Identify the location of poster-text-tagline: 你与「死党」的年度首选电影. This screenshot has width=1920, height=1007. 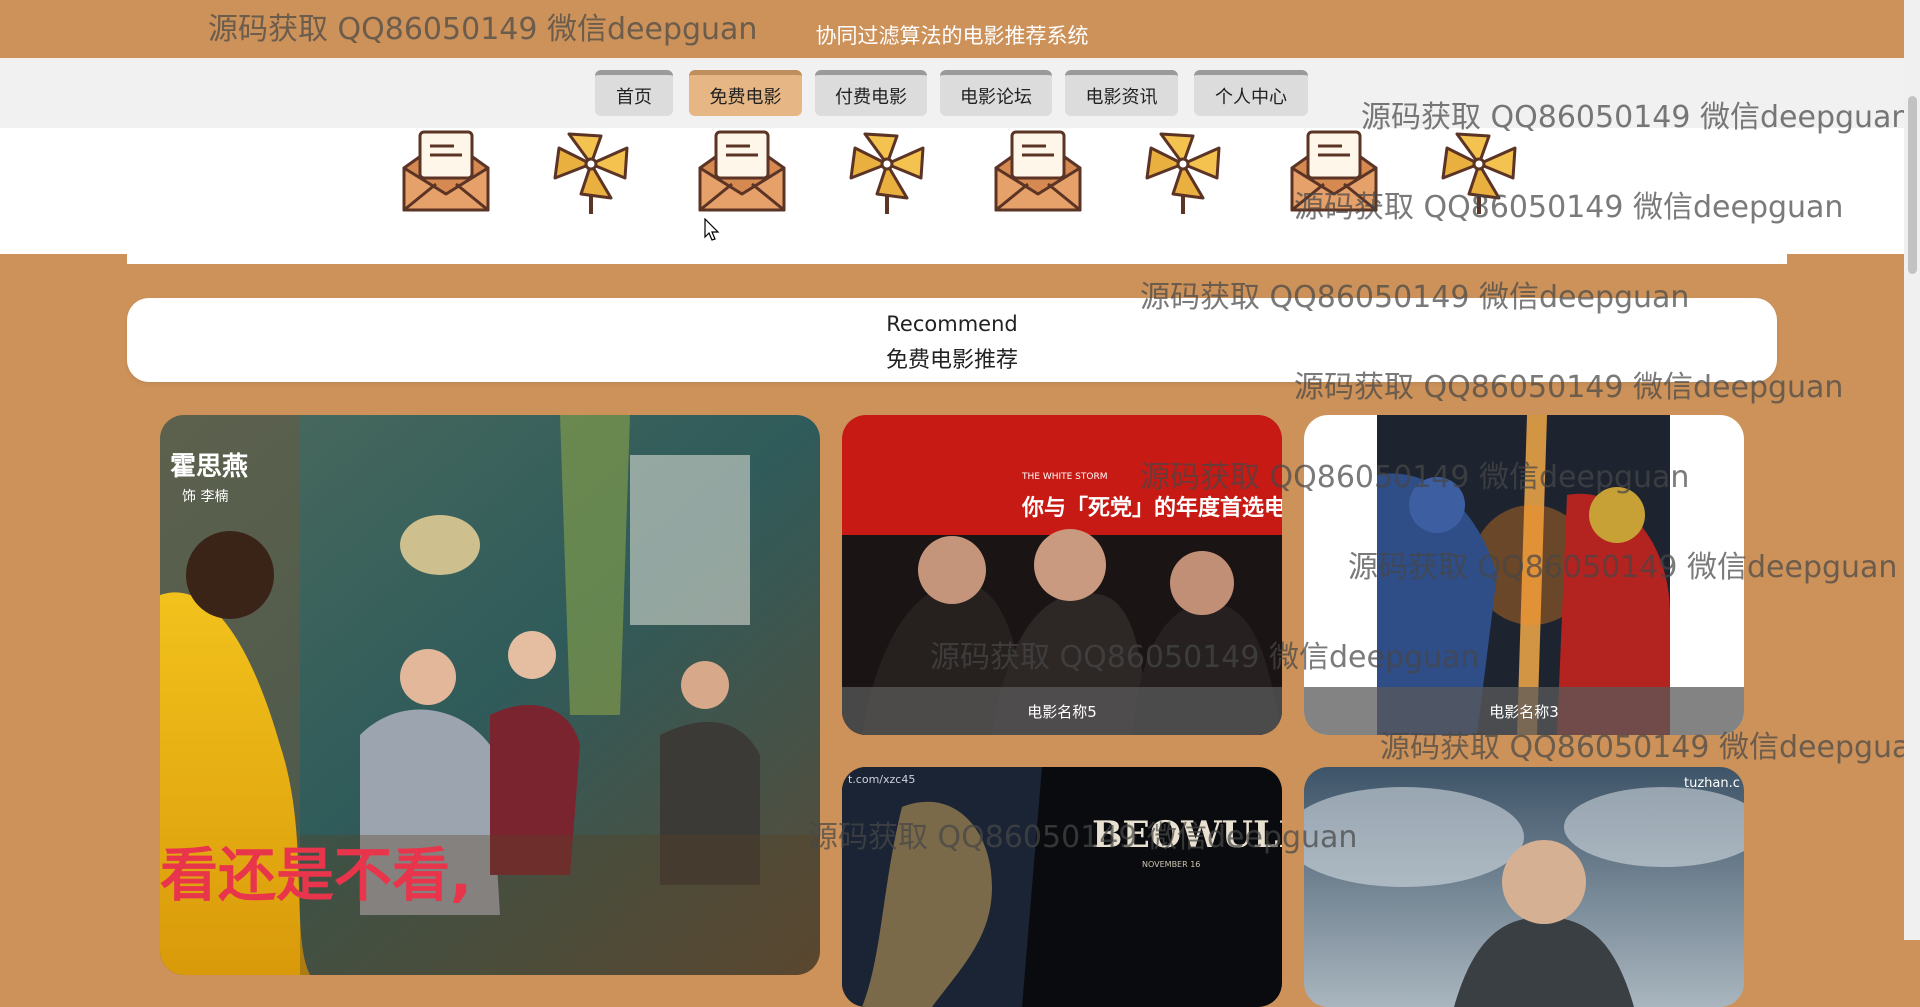
(1151, 508).